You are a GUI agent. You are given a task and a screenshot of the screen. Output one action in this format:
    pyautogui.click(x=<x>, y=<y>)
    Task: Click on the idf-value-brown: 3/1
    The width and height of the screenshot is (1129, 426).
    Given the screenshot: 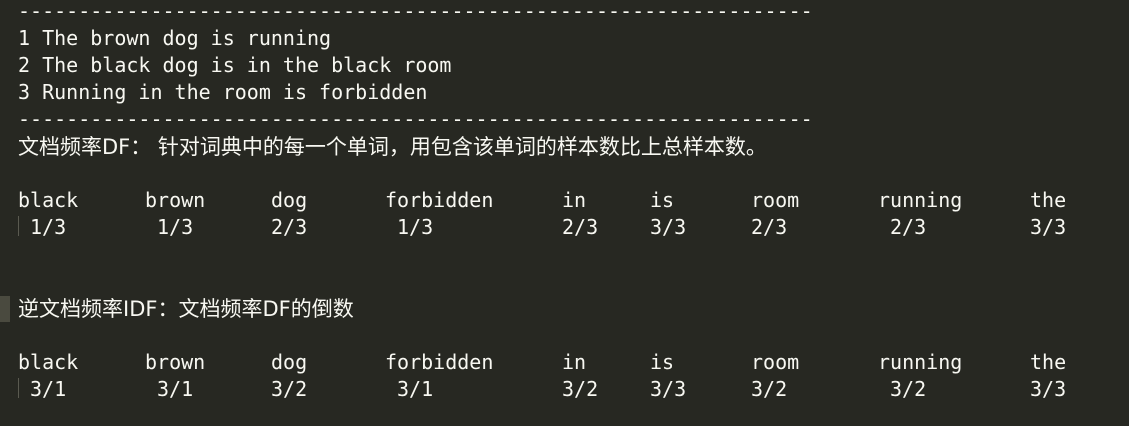 What is the action you would take?
    pyautogui.click(x=175, y=389)
    